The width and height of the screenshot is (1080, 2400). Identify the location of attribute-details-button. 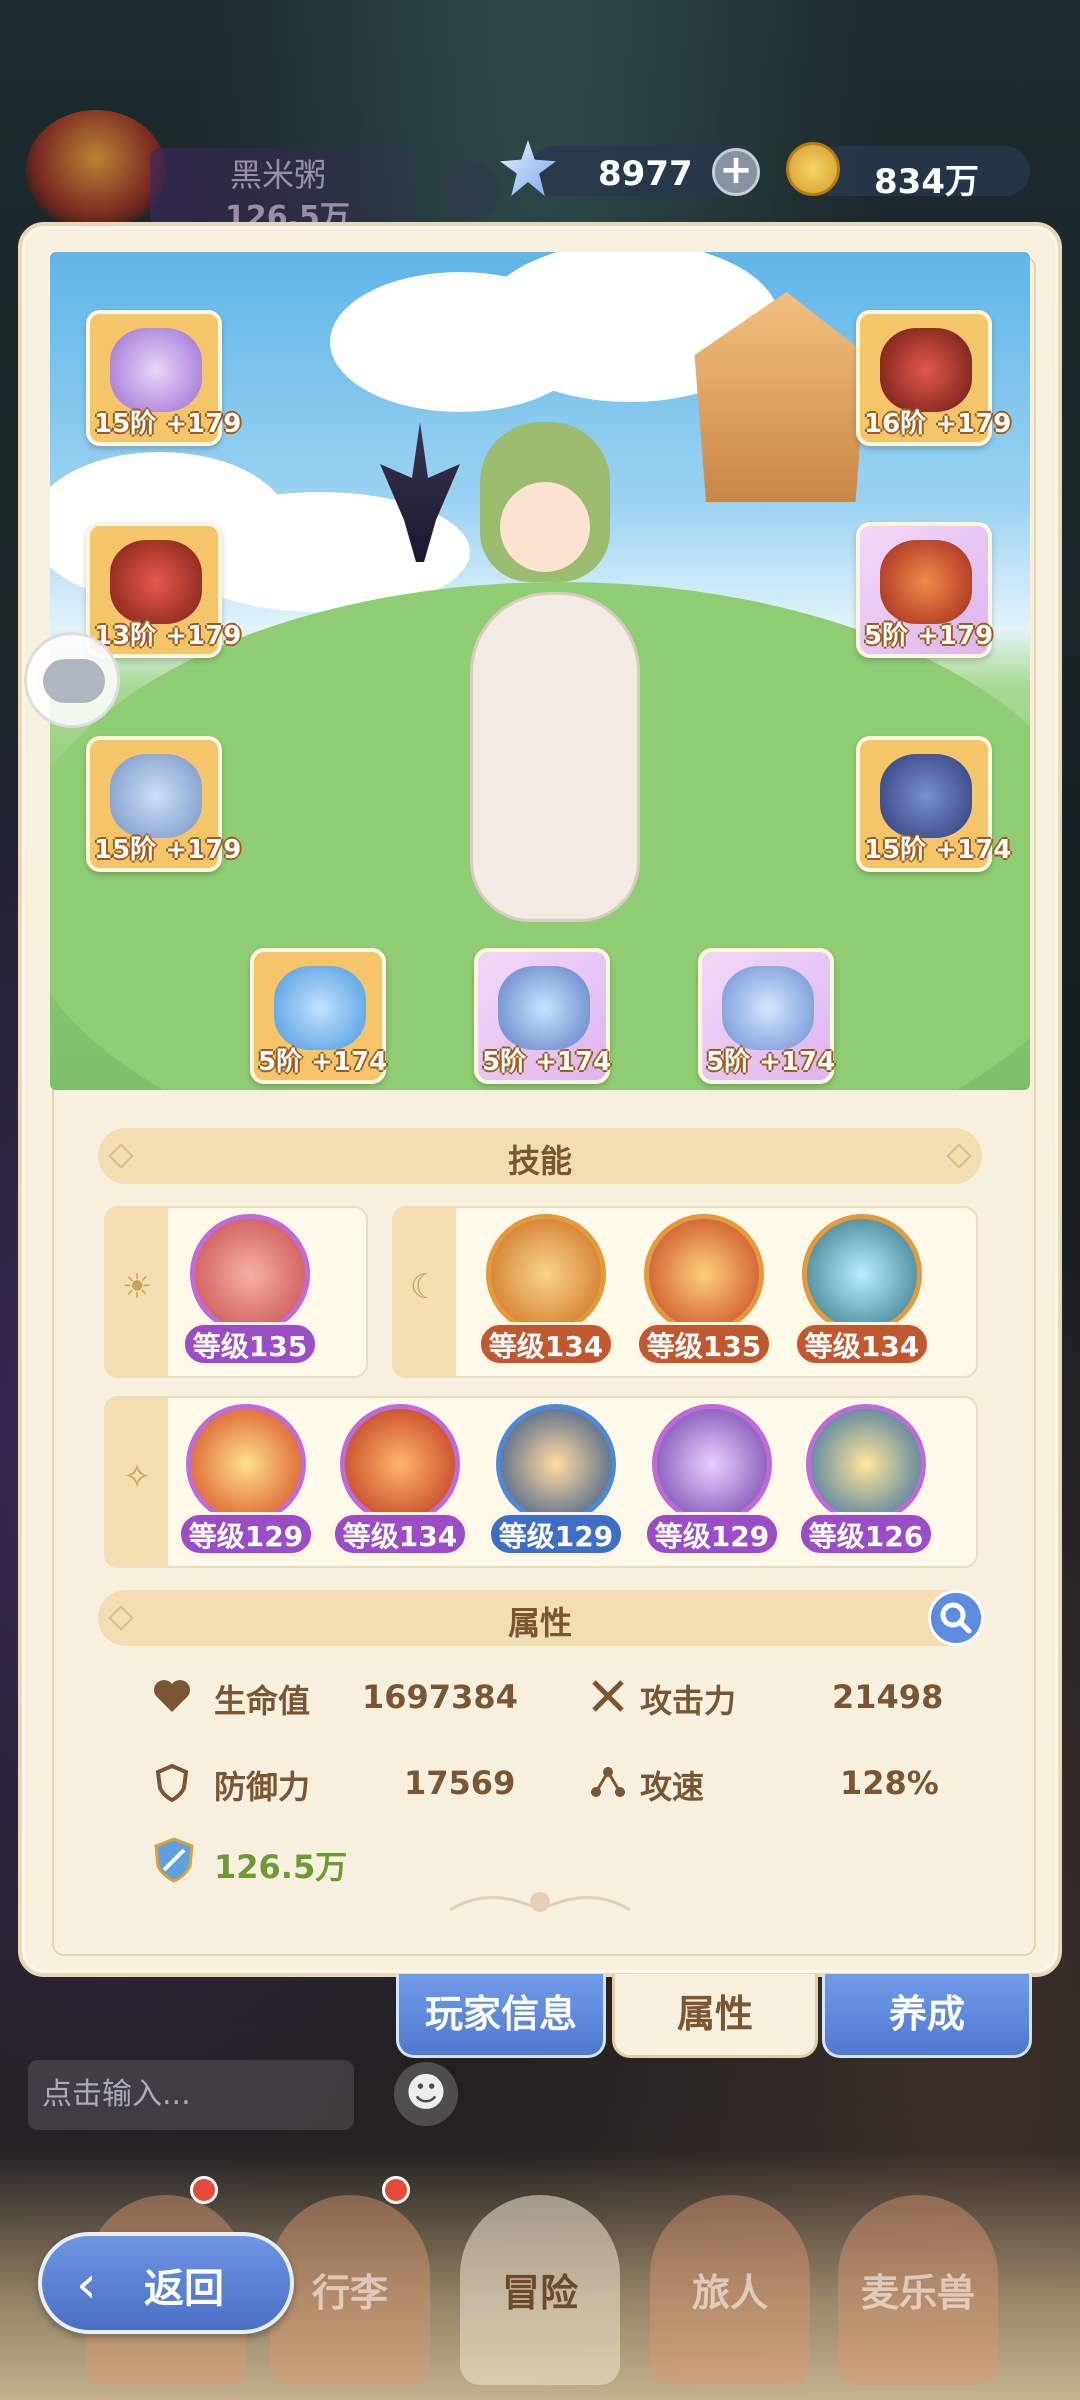
(956, 1618).